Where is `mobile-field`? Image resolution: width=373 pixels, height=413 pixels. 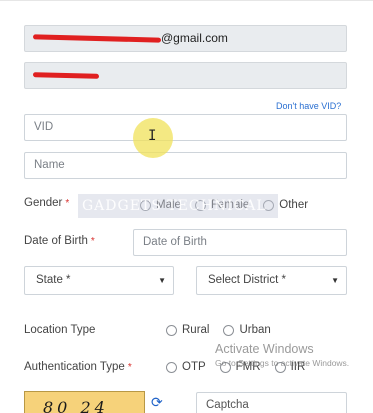
mobile-field is located at coordinates (185, 75).